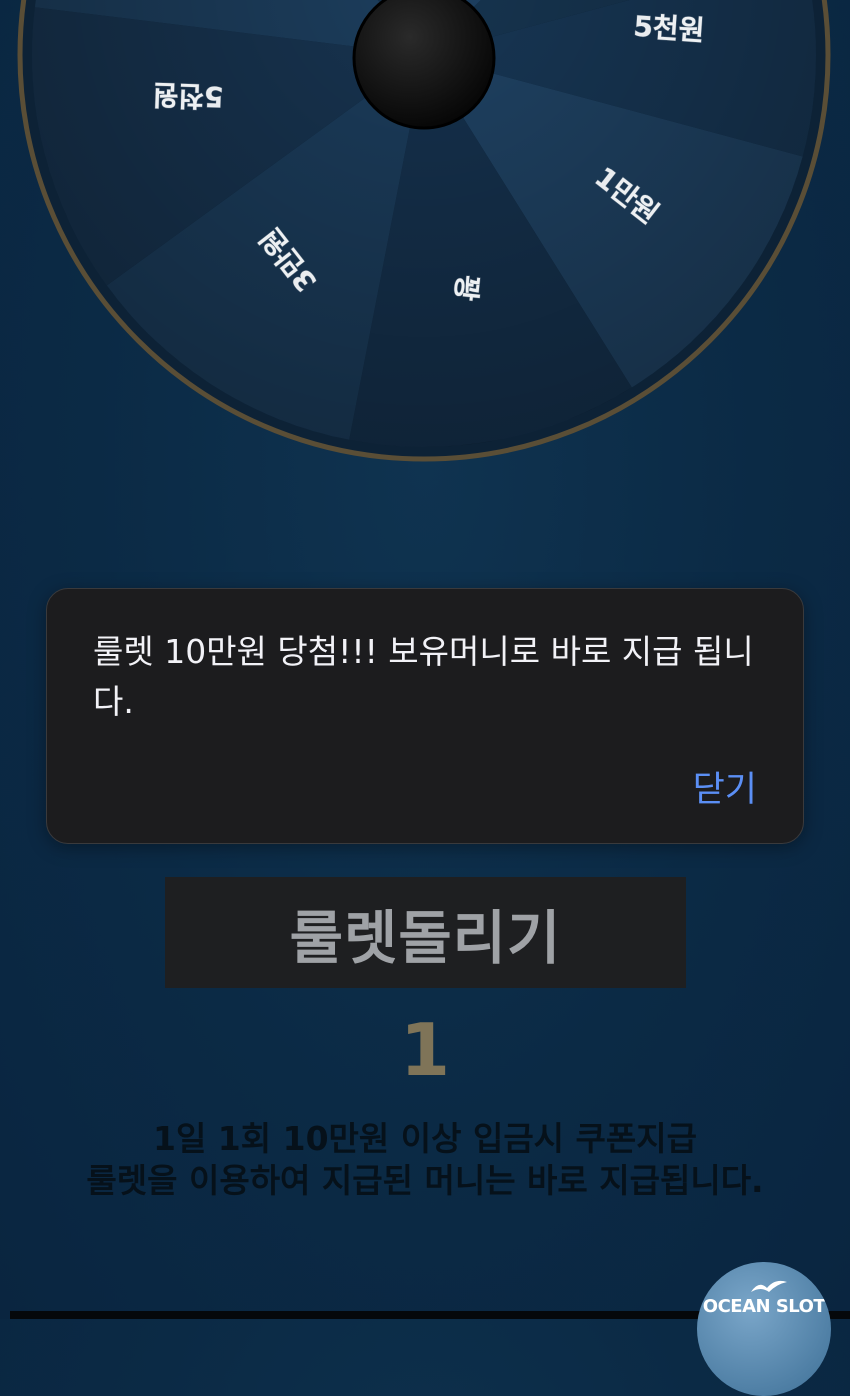 This screenshot has width=850, height=1396. I want to click on alert-message: 룰렛 10만원 당첨!!! 보유머니로 바로 지급 됩니다., so click(423, 676).